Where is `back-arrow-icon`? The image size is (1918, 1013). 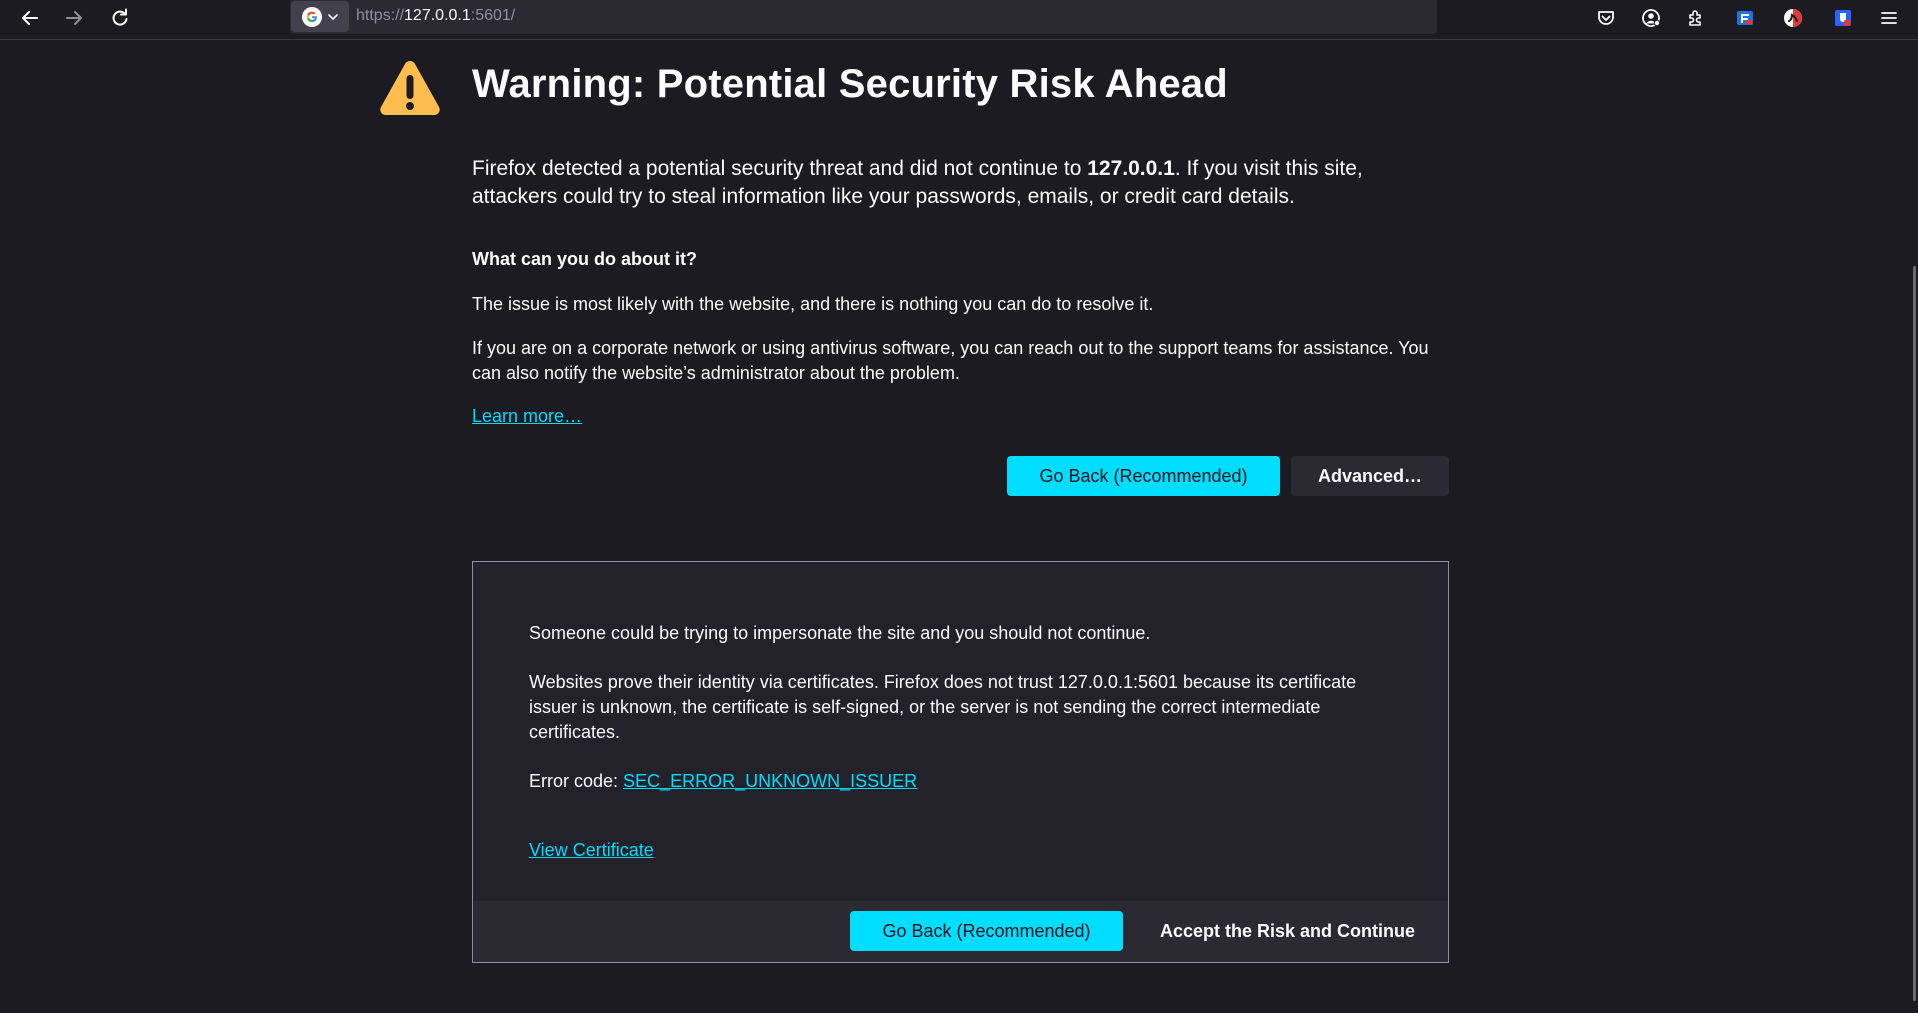
back-arrow-icon is located at coordinates (30, 18).